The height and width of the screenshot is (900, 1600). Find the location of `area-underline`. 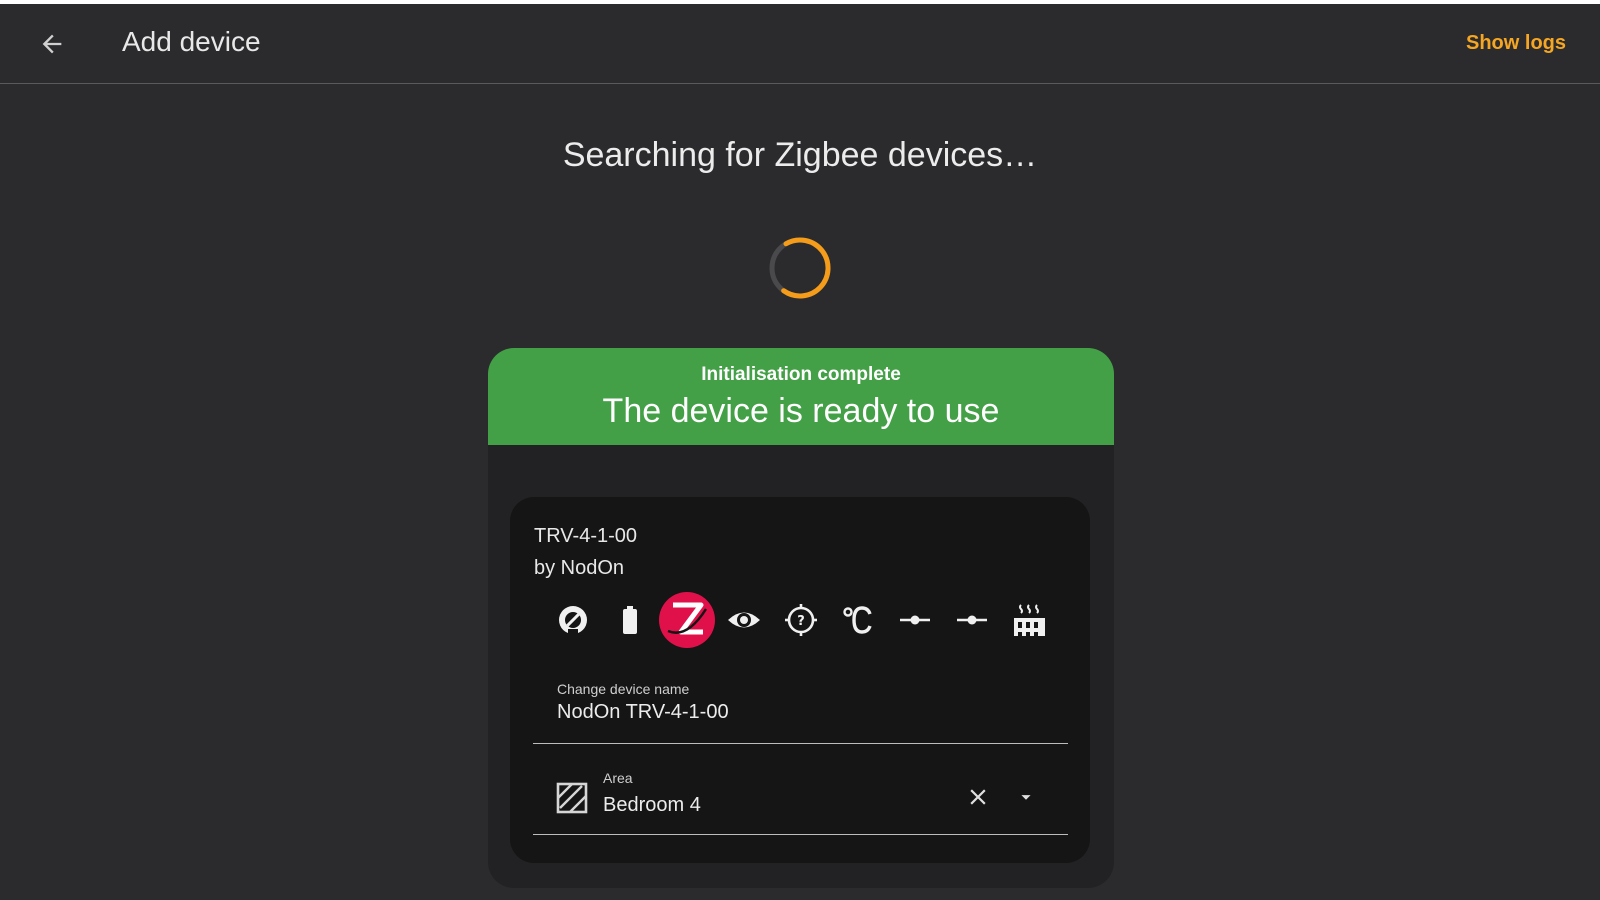

area-underline is located at coordinates (800, 834).